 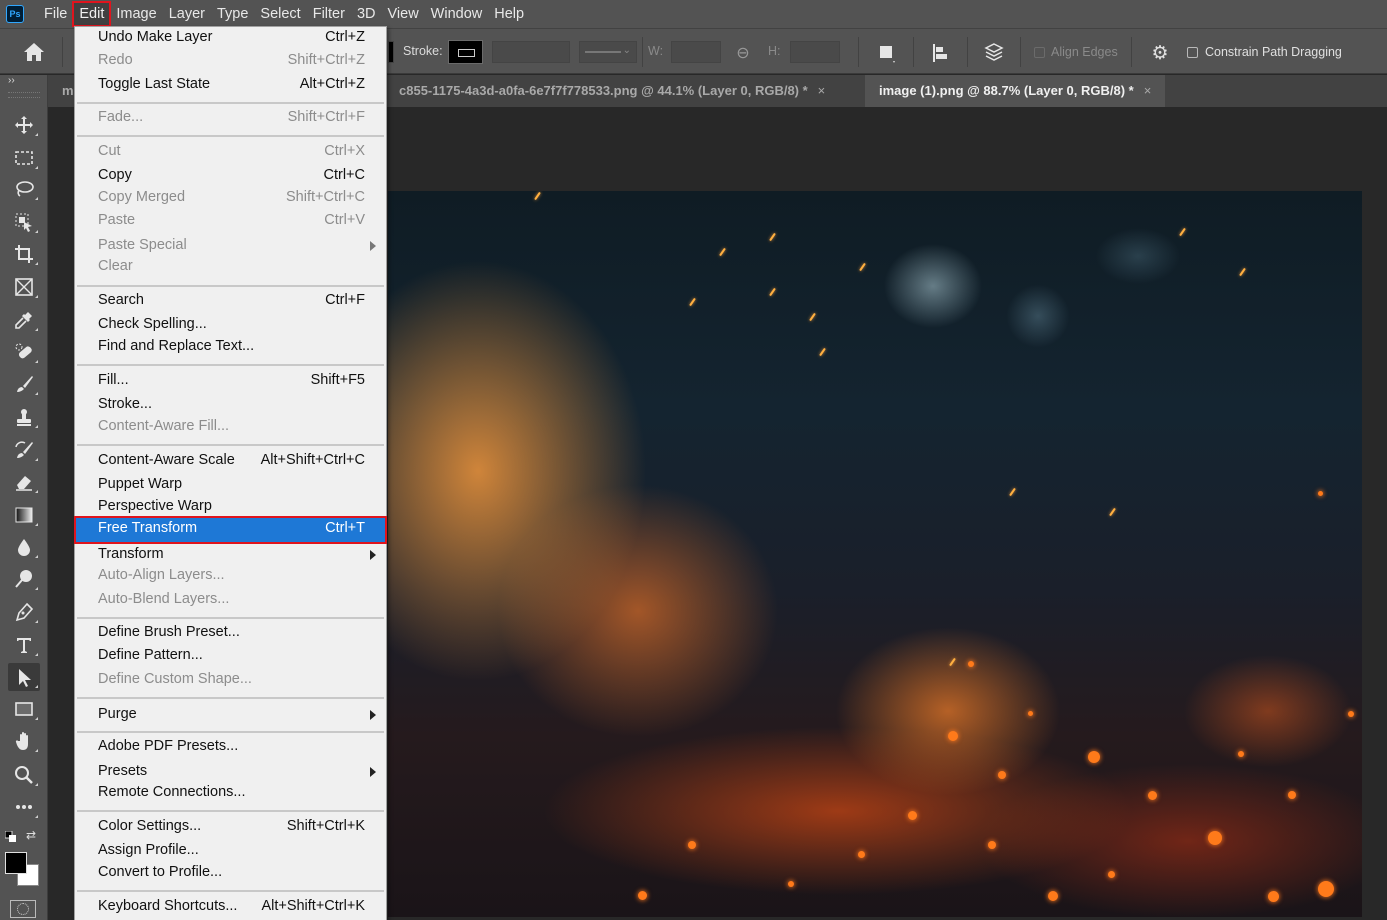 What do you see at coordinates (24, 677) in the screenshot?
I see `path-selection-tool` at bounding box center [24, 677].